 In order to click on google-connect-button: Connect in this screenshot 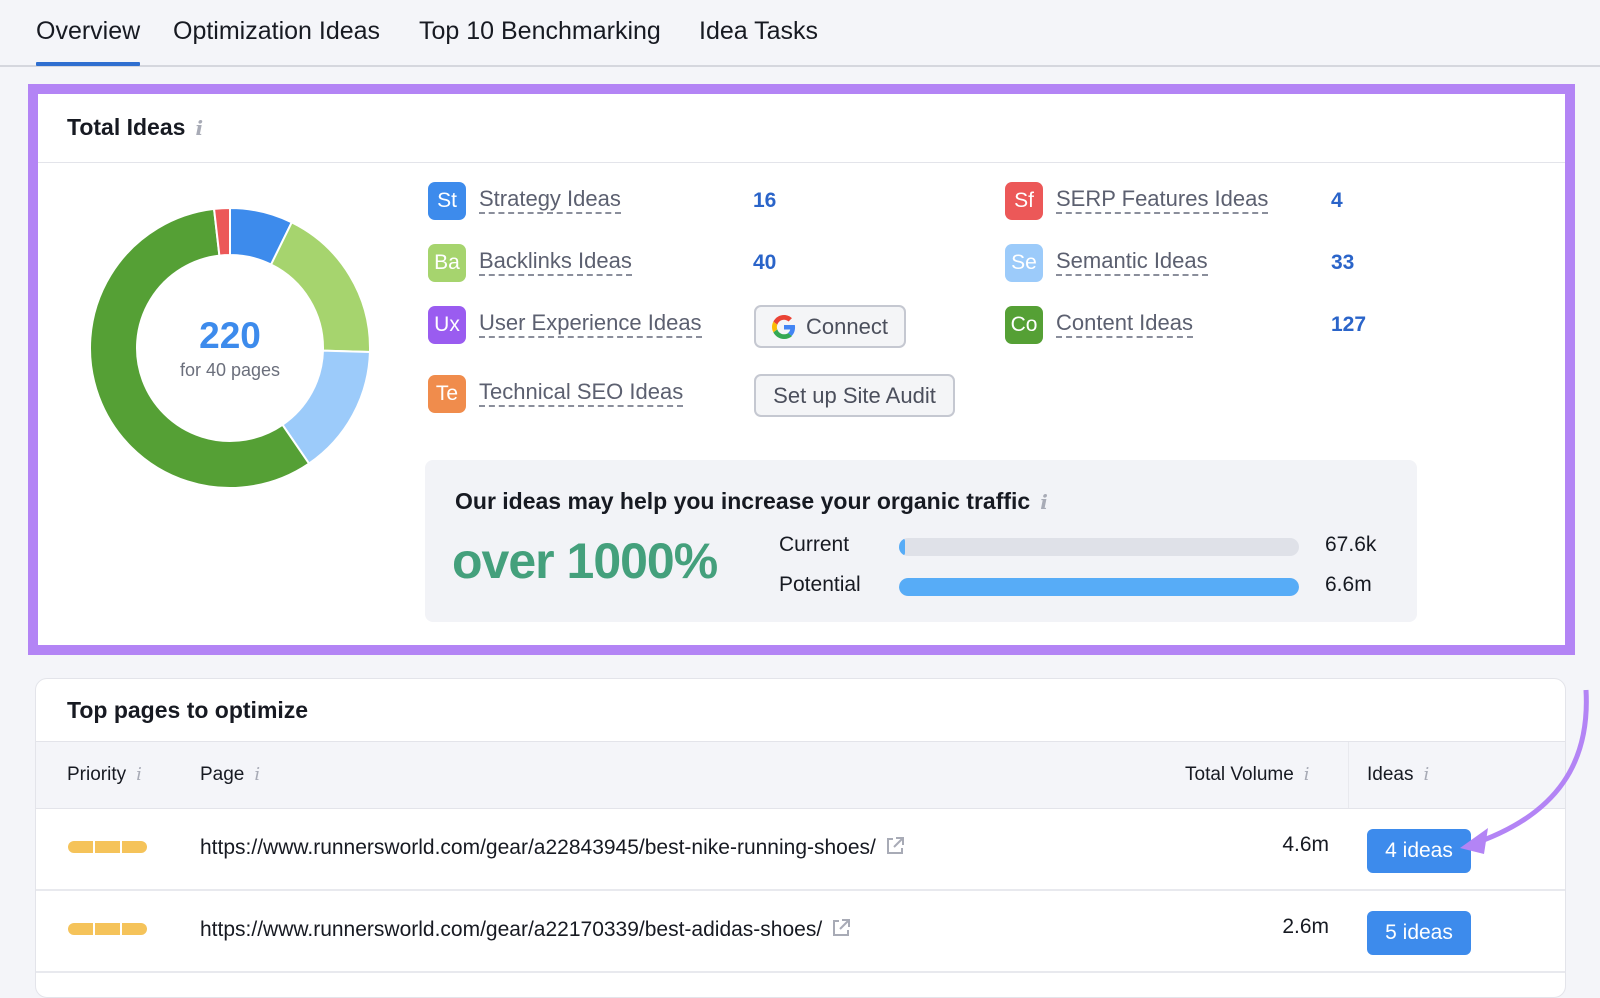, I will do `click(830, 326)`.